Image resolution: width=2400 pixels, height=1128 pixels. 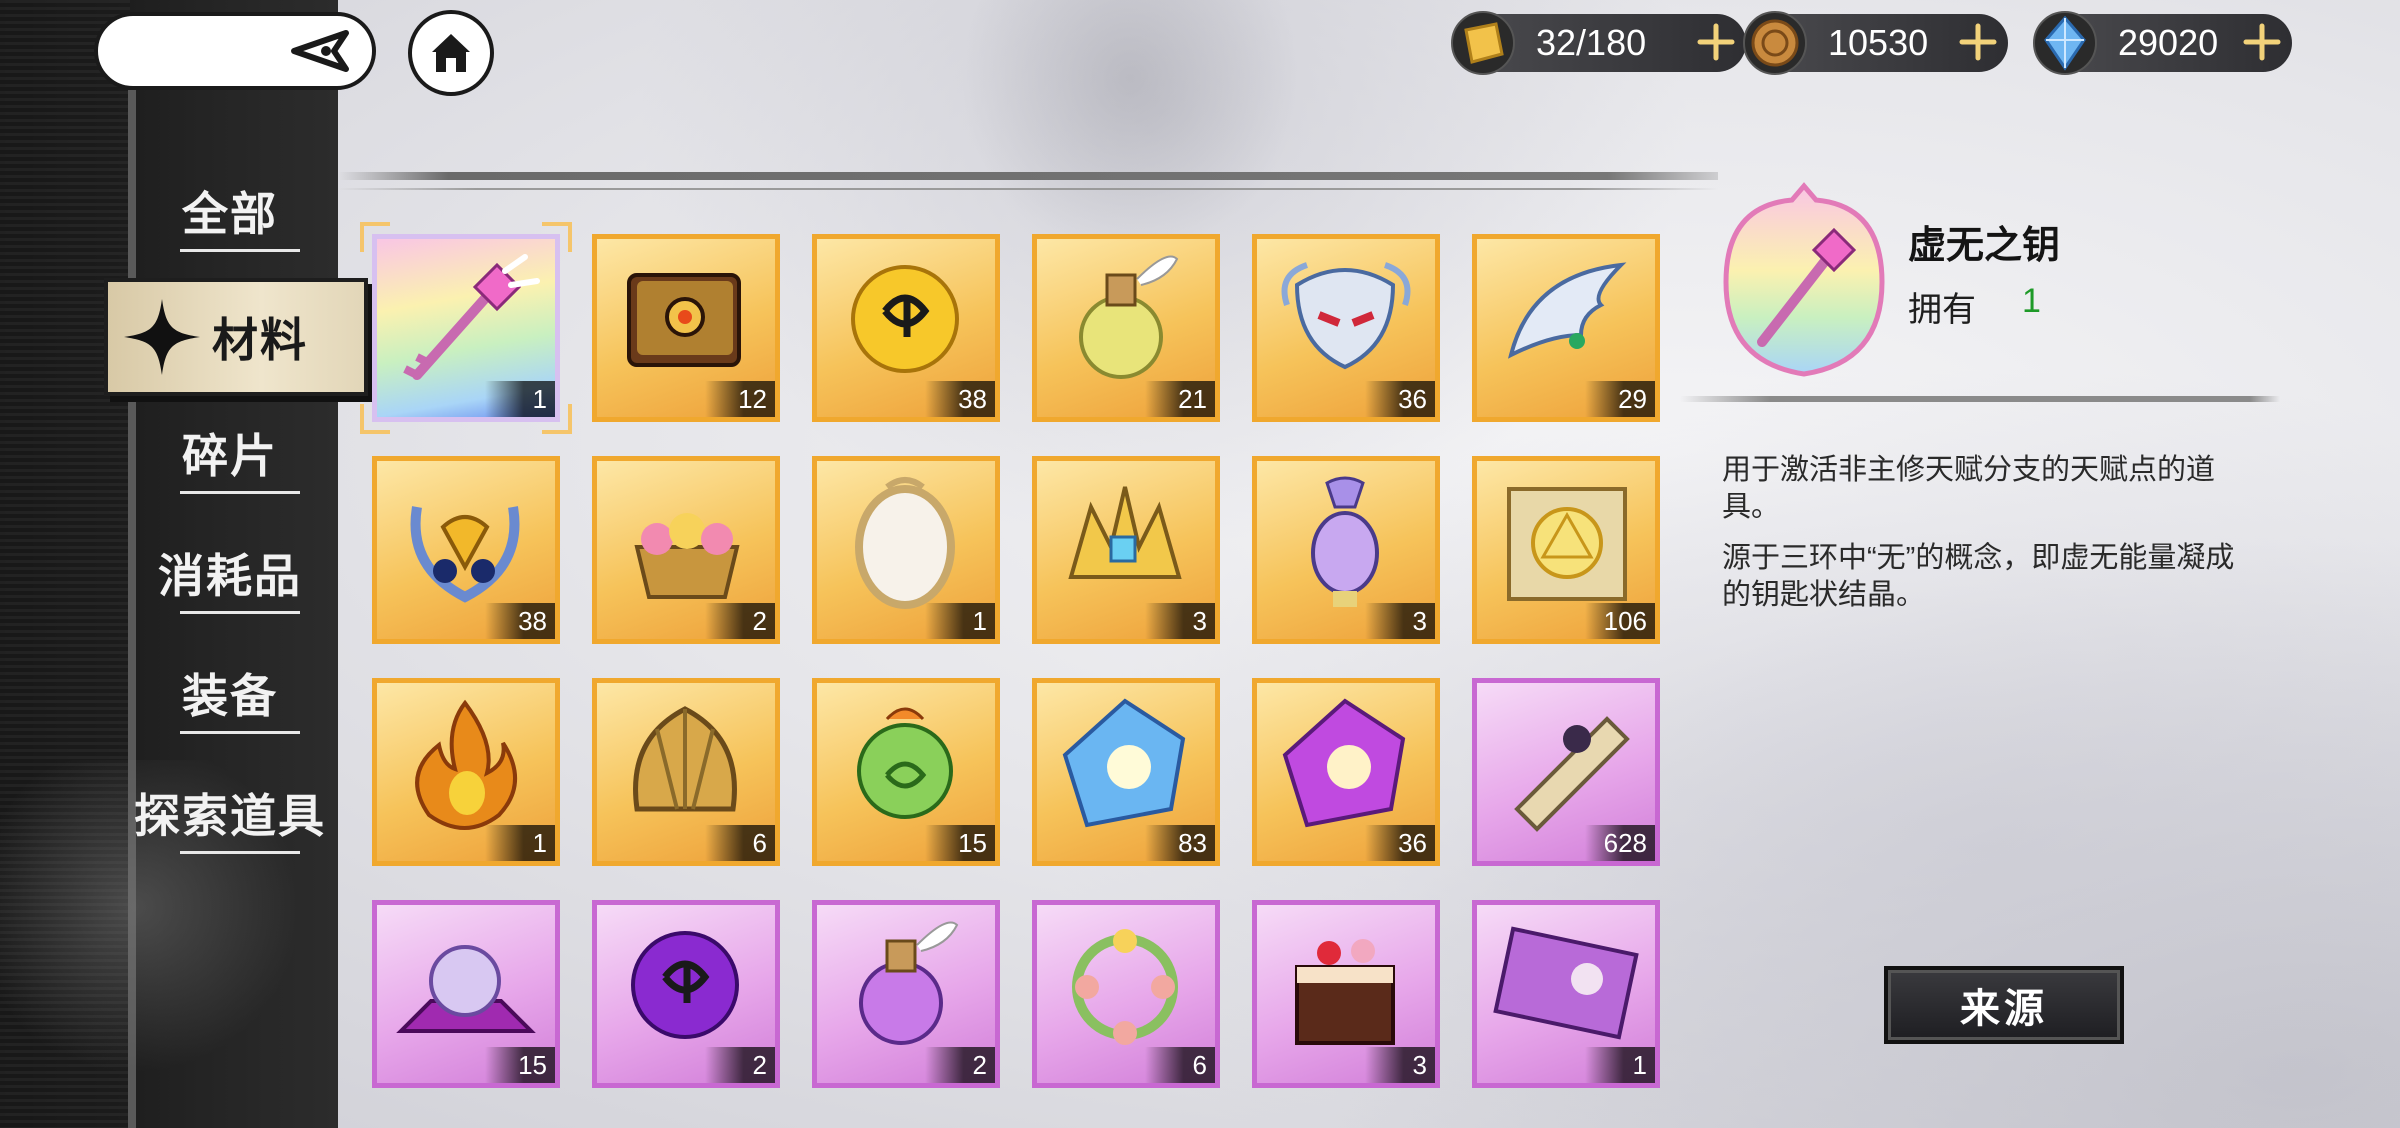 I want to click on tab-all-label: 全部, so click(x=230, y=214).